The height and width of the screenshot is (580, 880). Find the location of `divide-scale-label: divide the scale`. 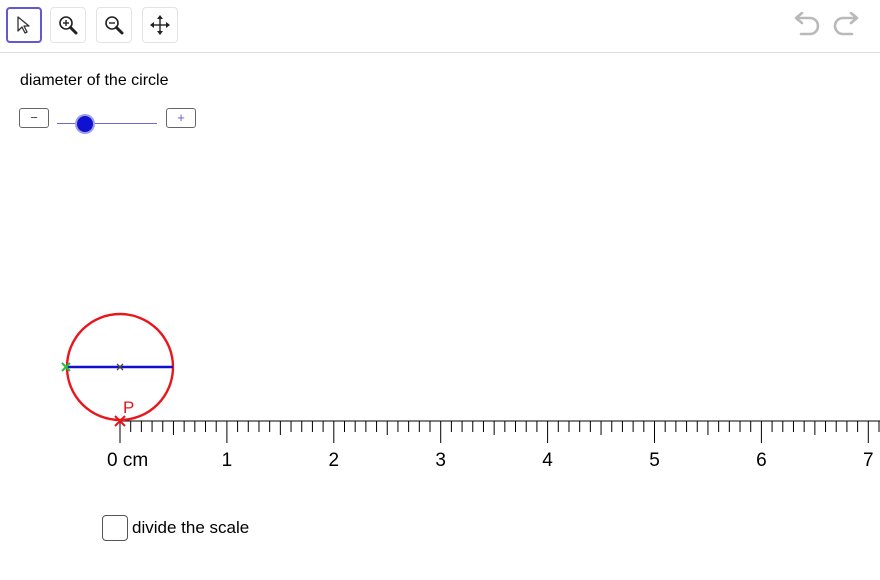

divide-scale-label: divide the scale is located at coordinates (191, 527).